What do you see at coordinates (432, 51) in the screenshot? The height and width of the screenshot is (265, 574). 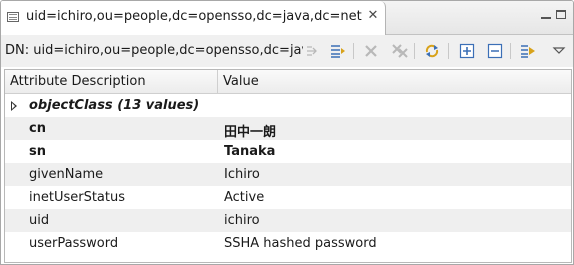 I see `refresh-icon` at bounding box center [432, 51].